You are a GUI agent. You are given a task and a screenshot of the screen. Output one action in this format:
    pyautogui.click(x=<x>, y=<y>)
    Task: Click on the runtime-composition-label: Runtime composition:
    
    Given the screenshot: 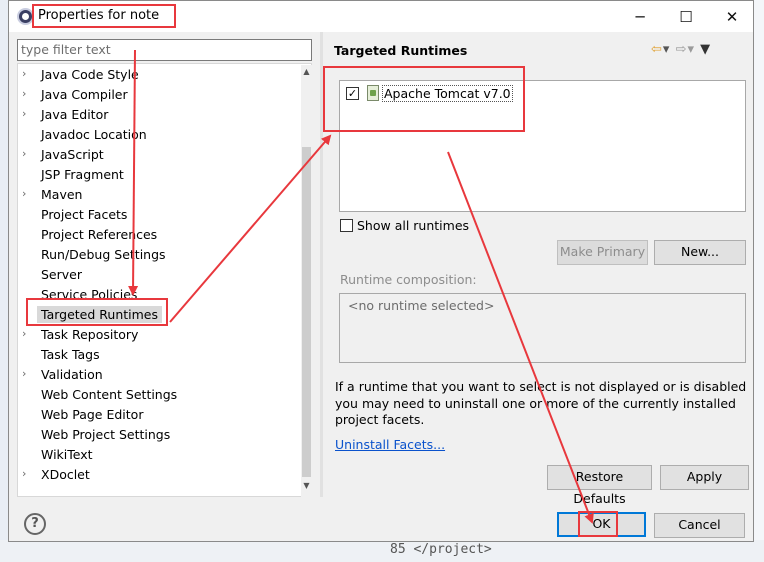 What is the action you would take?
    pyautogui.click(x=408, y=279)
    